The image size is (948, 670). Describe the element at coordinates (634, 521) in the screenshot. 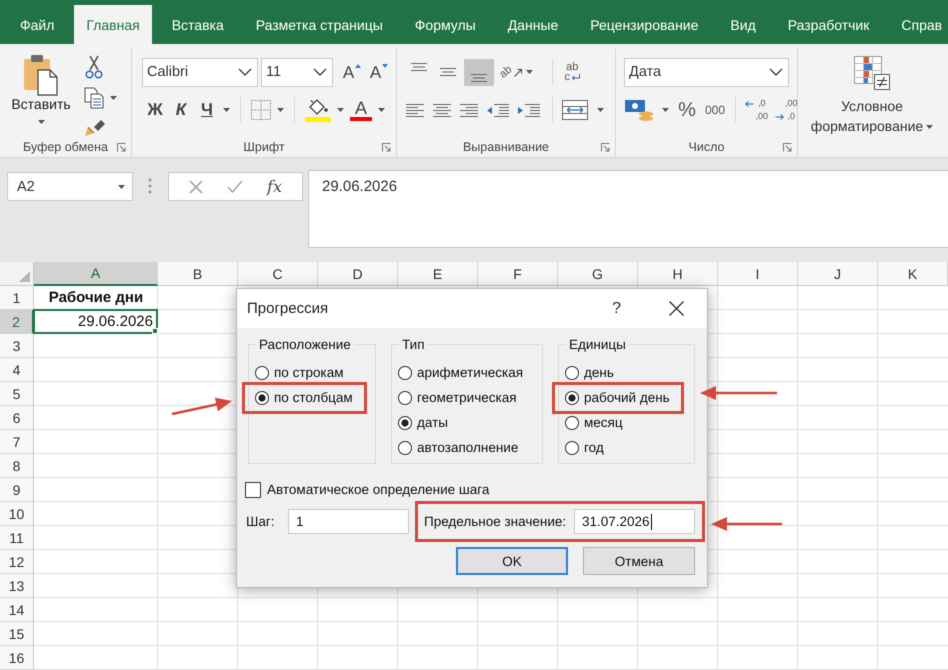

I see `input-field: 31.07.2026` at that location.